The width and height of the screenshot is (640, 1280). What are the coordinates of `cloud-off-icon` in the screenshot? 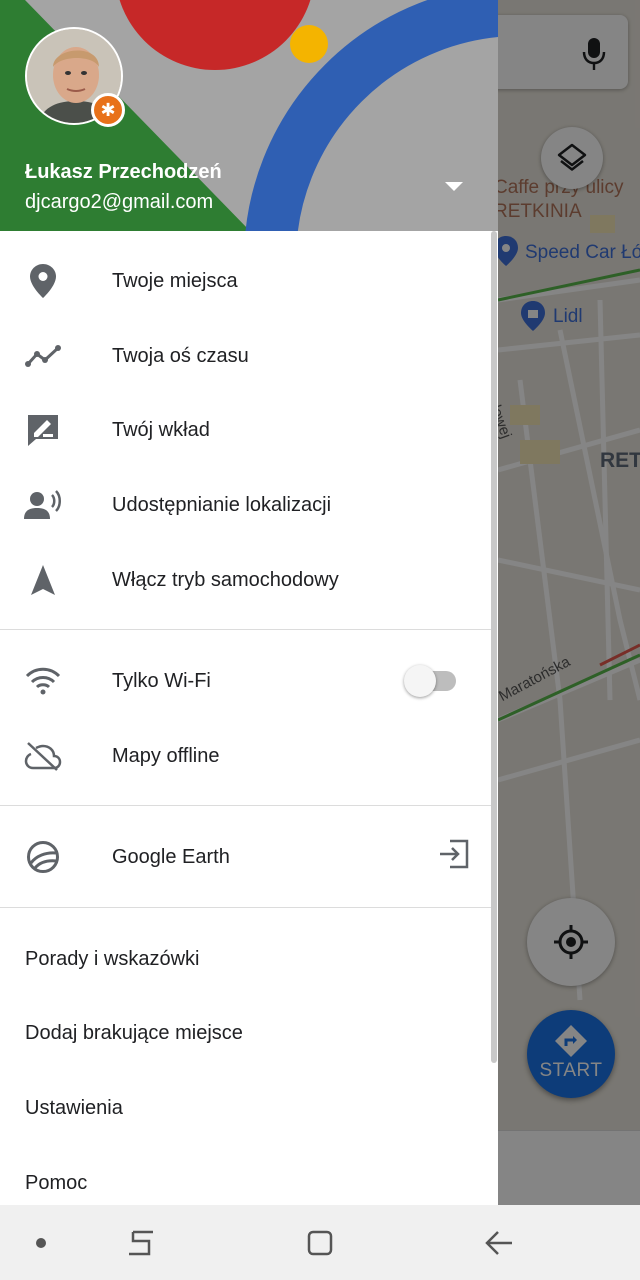 It's located at (43, 756).